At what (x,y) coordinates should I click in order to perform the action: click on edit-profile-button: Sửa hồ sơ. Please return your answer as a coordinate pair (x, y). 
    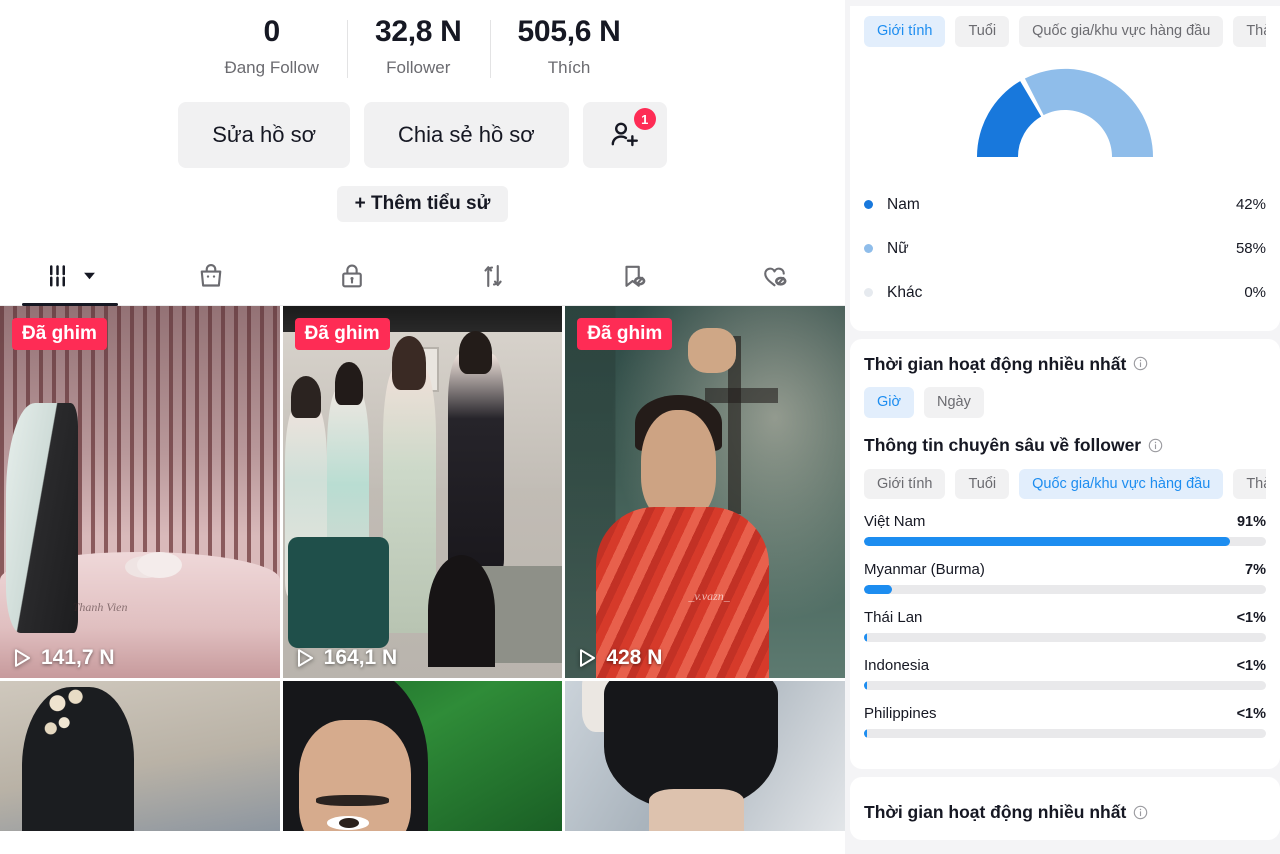
    Looking at the image, I should click on (264, 135).